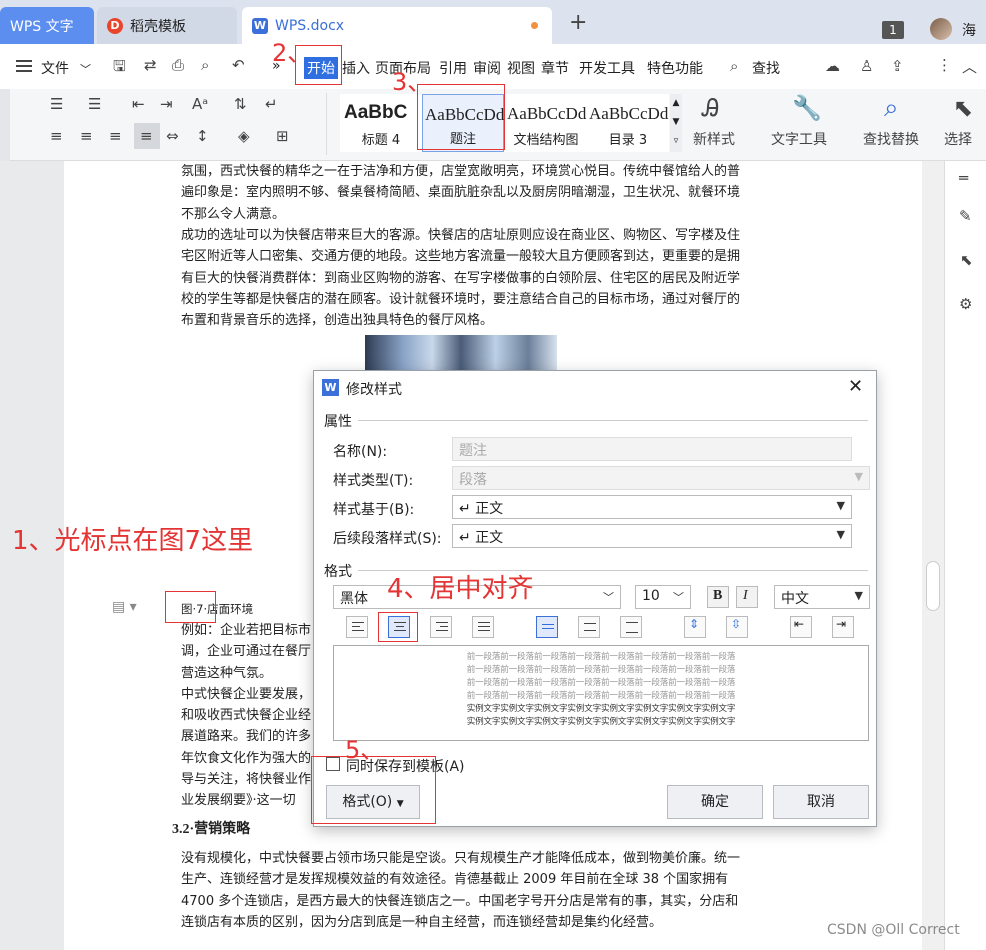  What do you see at coordinates (675, 68) in the screenshot?
I see `menu-special: 特色功能` at bounding box center [675, 68].